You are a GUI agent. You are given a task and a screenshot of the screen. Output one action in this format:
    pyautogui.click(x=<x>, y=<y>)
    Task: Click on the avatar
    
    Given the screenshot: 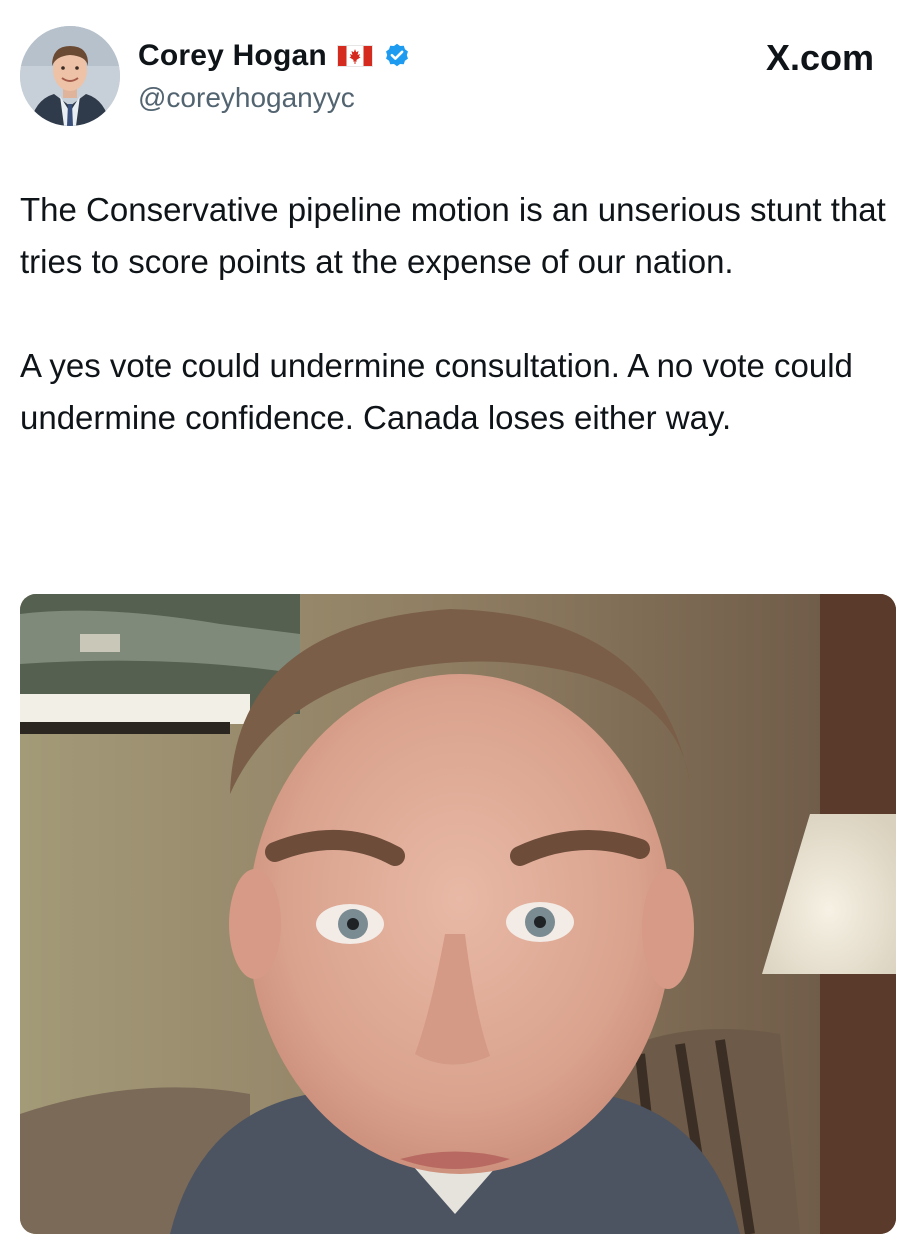 What is the action you would take?
    pyautogui.click(x=70, y=76)
    